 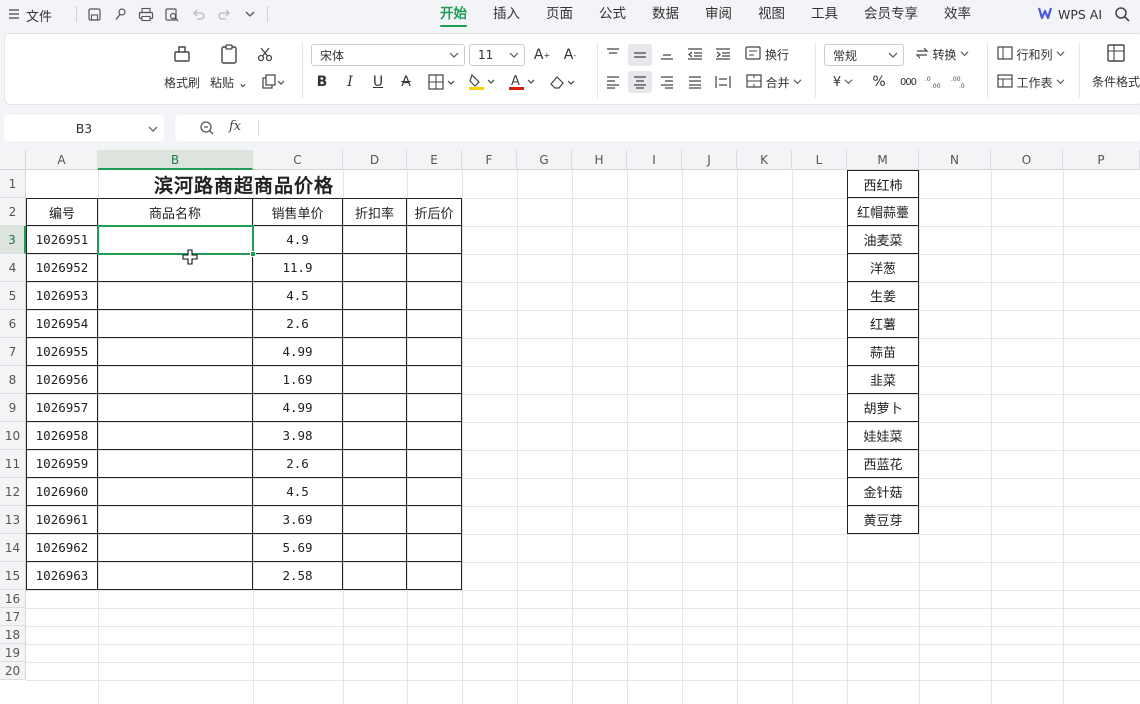 I want to click on unit-price-cell: 3.69, so click(x=297, y=519).